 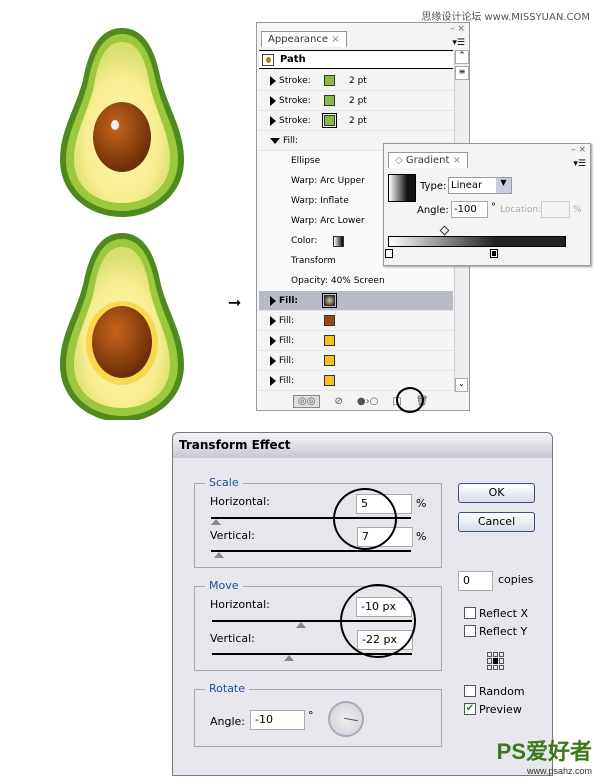 What do you see at coordinates (503, 631) in the screenshot?
I see `reflect-y-label: Reflect Y` at bounding box center [503, 631].